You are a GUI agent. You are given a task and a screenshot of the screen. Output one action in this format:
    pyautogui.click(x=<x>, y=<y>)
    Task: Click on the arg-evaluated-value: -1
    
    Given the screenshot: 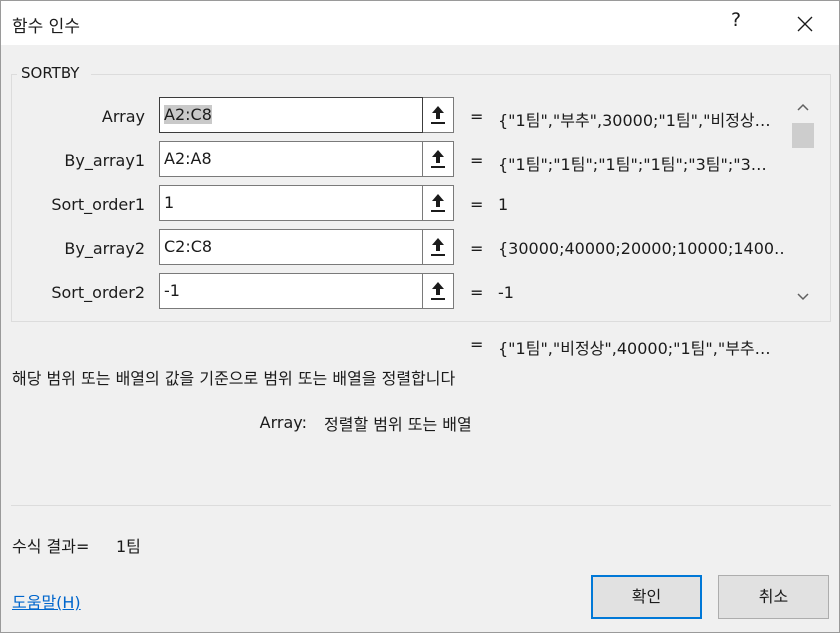 What is the action you would take?
    pyautogui.click(x=506, y=292)
    